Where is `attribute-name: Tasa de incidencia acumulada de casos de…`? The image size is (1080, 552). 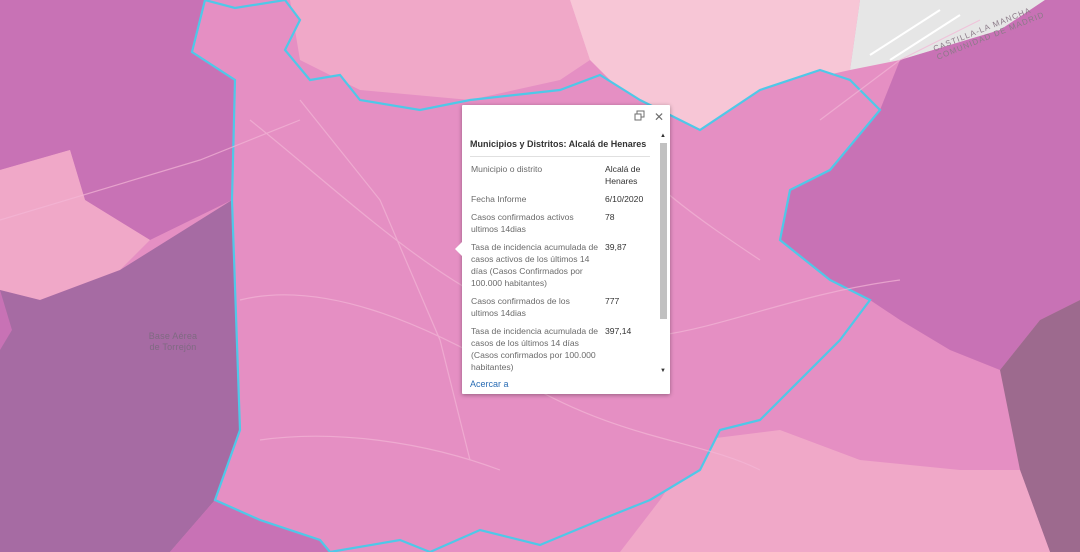 attribute-name: Tasa de incidencia acumulada de casos de… is located at coordinates (535, 349).